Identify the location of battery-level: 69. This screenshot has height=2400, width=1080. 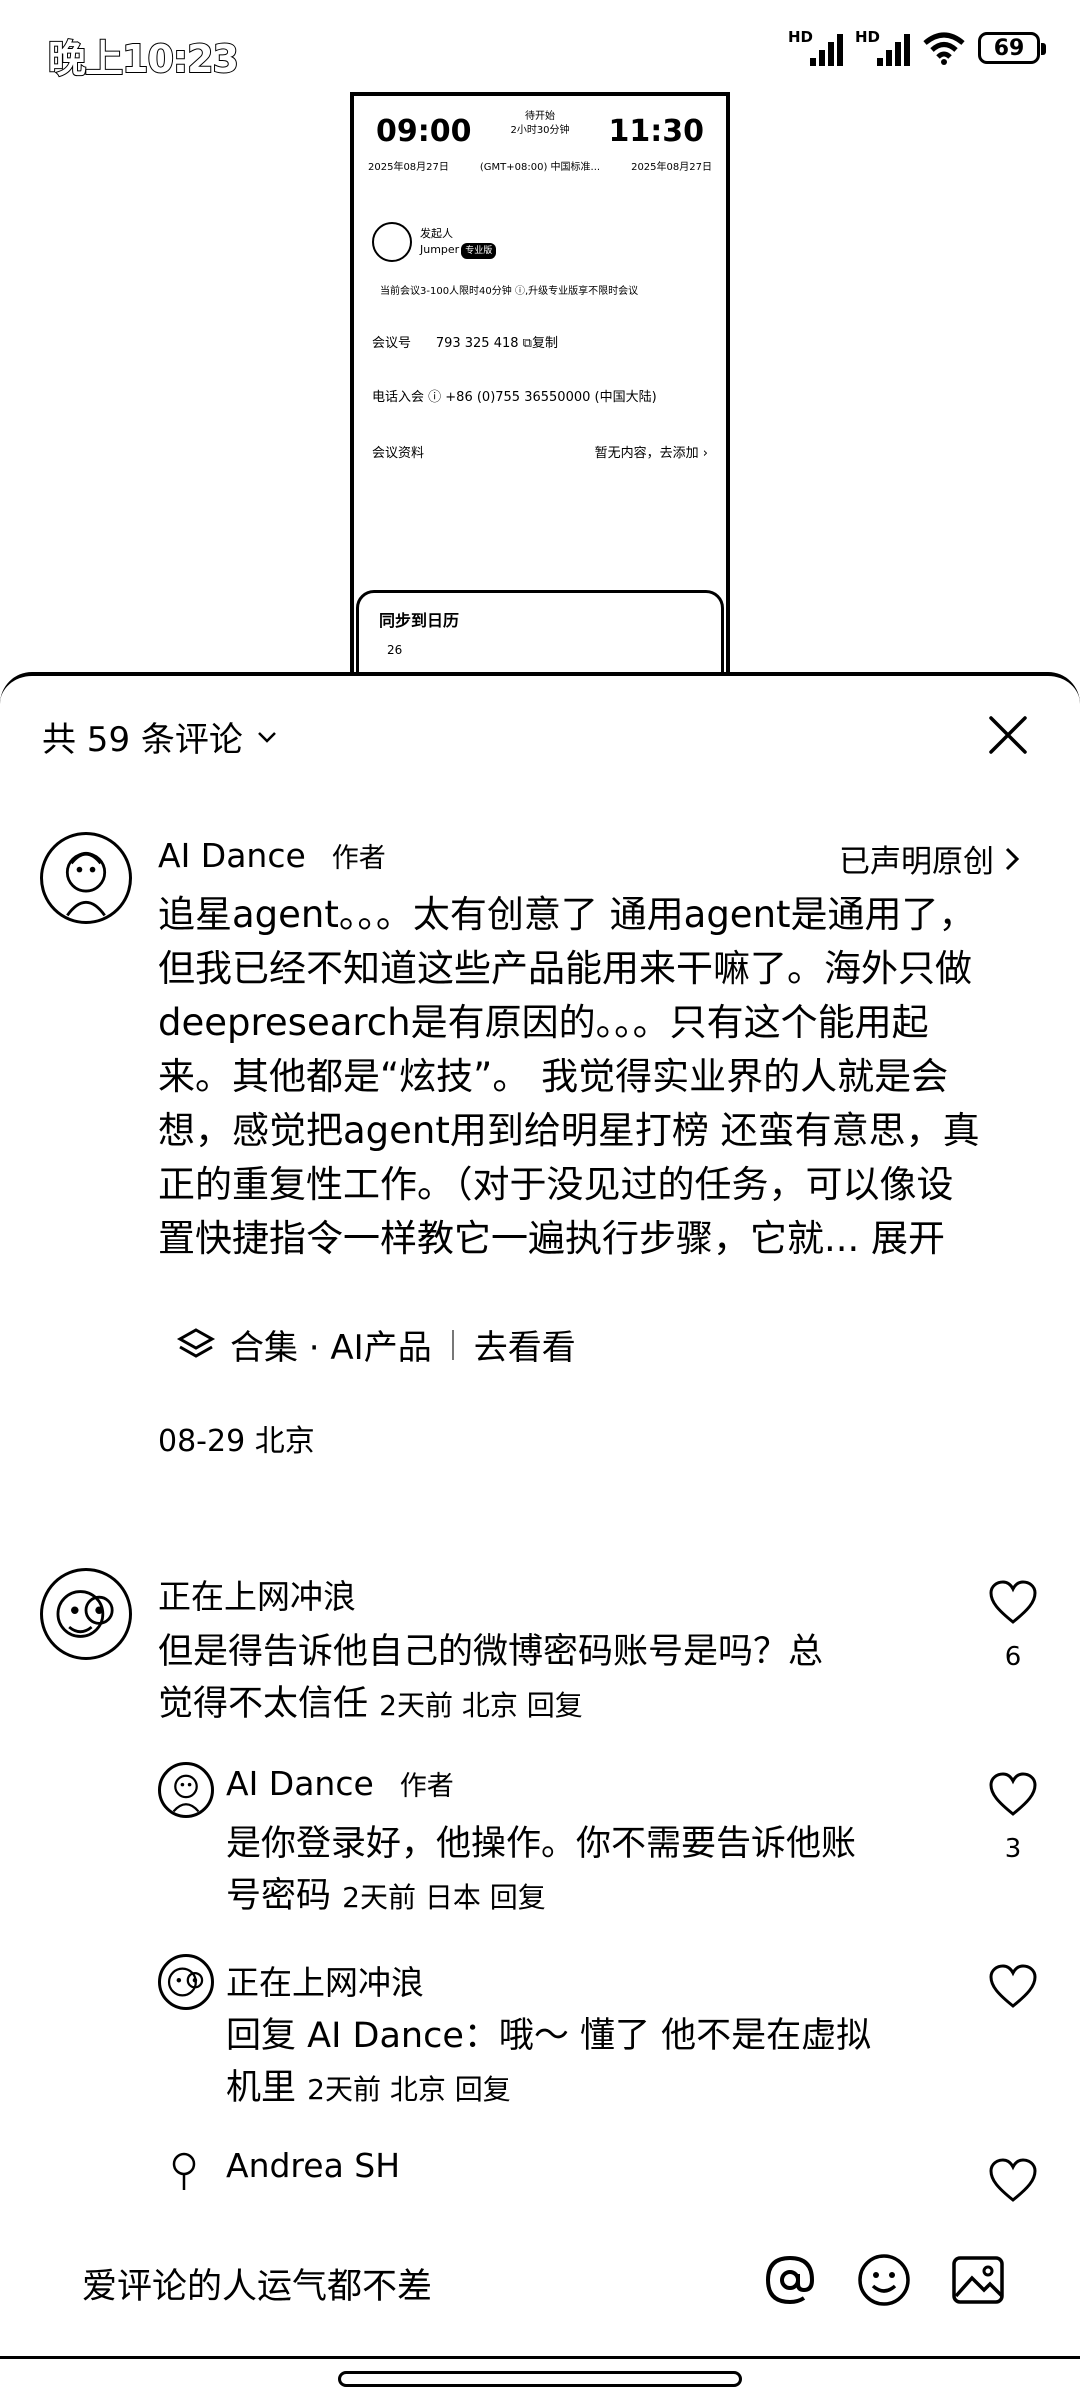
(1009, 48).